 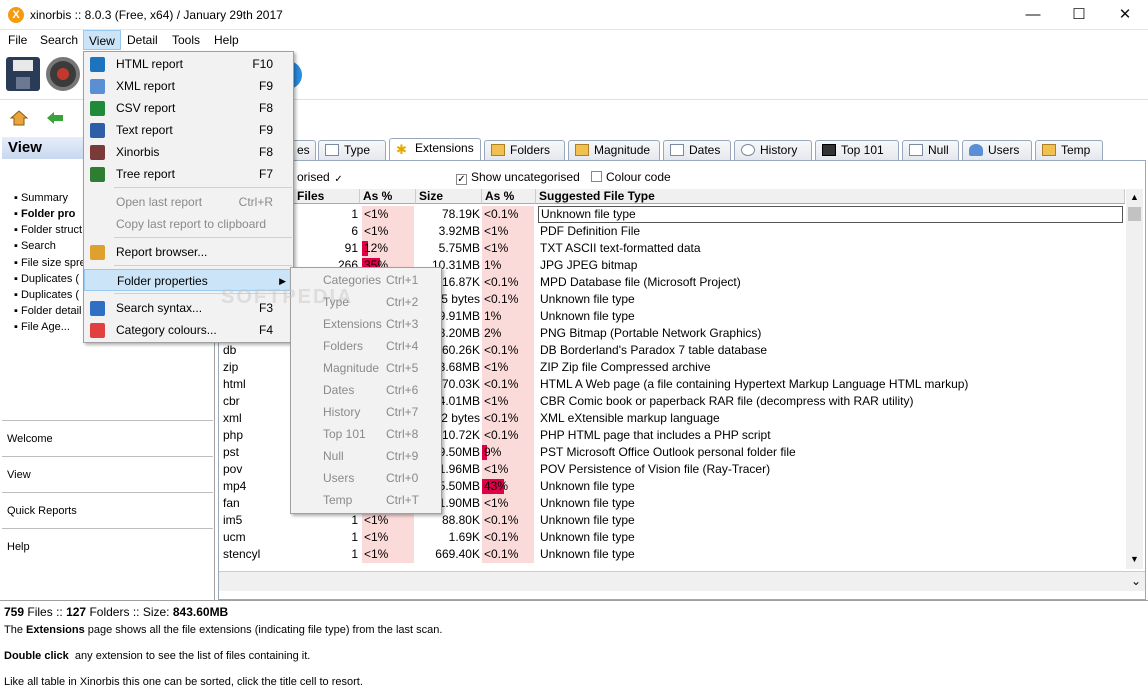 What do you see at coordinates (44, 214) in the screenshot?
I see `left-item-folder-properties: ▪ Folder pro` at bounding box center [44, 214].